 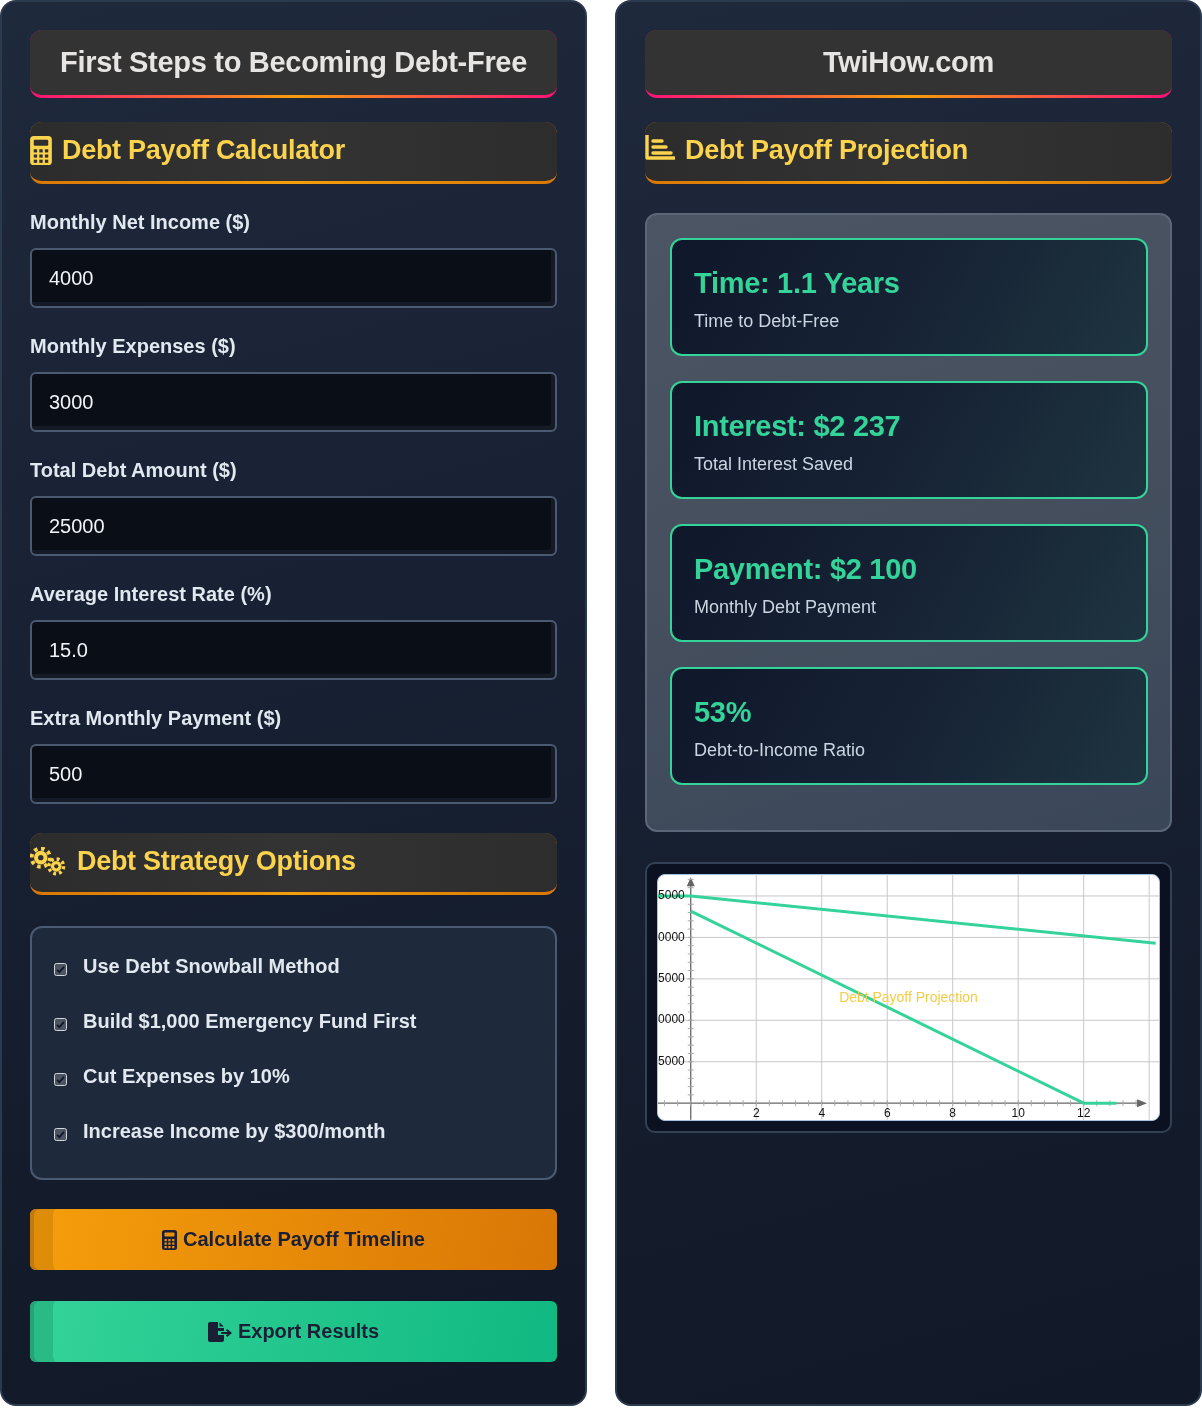 What do you see at coordinates (822, 1113) in the screenshot?
I see `axis-tick-label: 4` at bounding box center [822, 1113].